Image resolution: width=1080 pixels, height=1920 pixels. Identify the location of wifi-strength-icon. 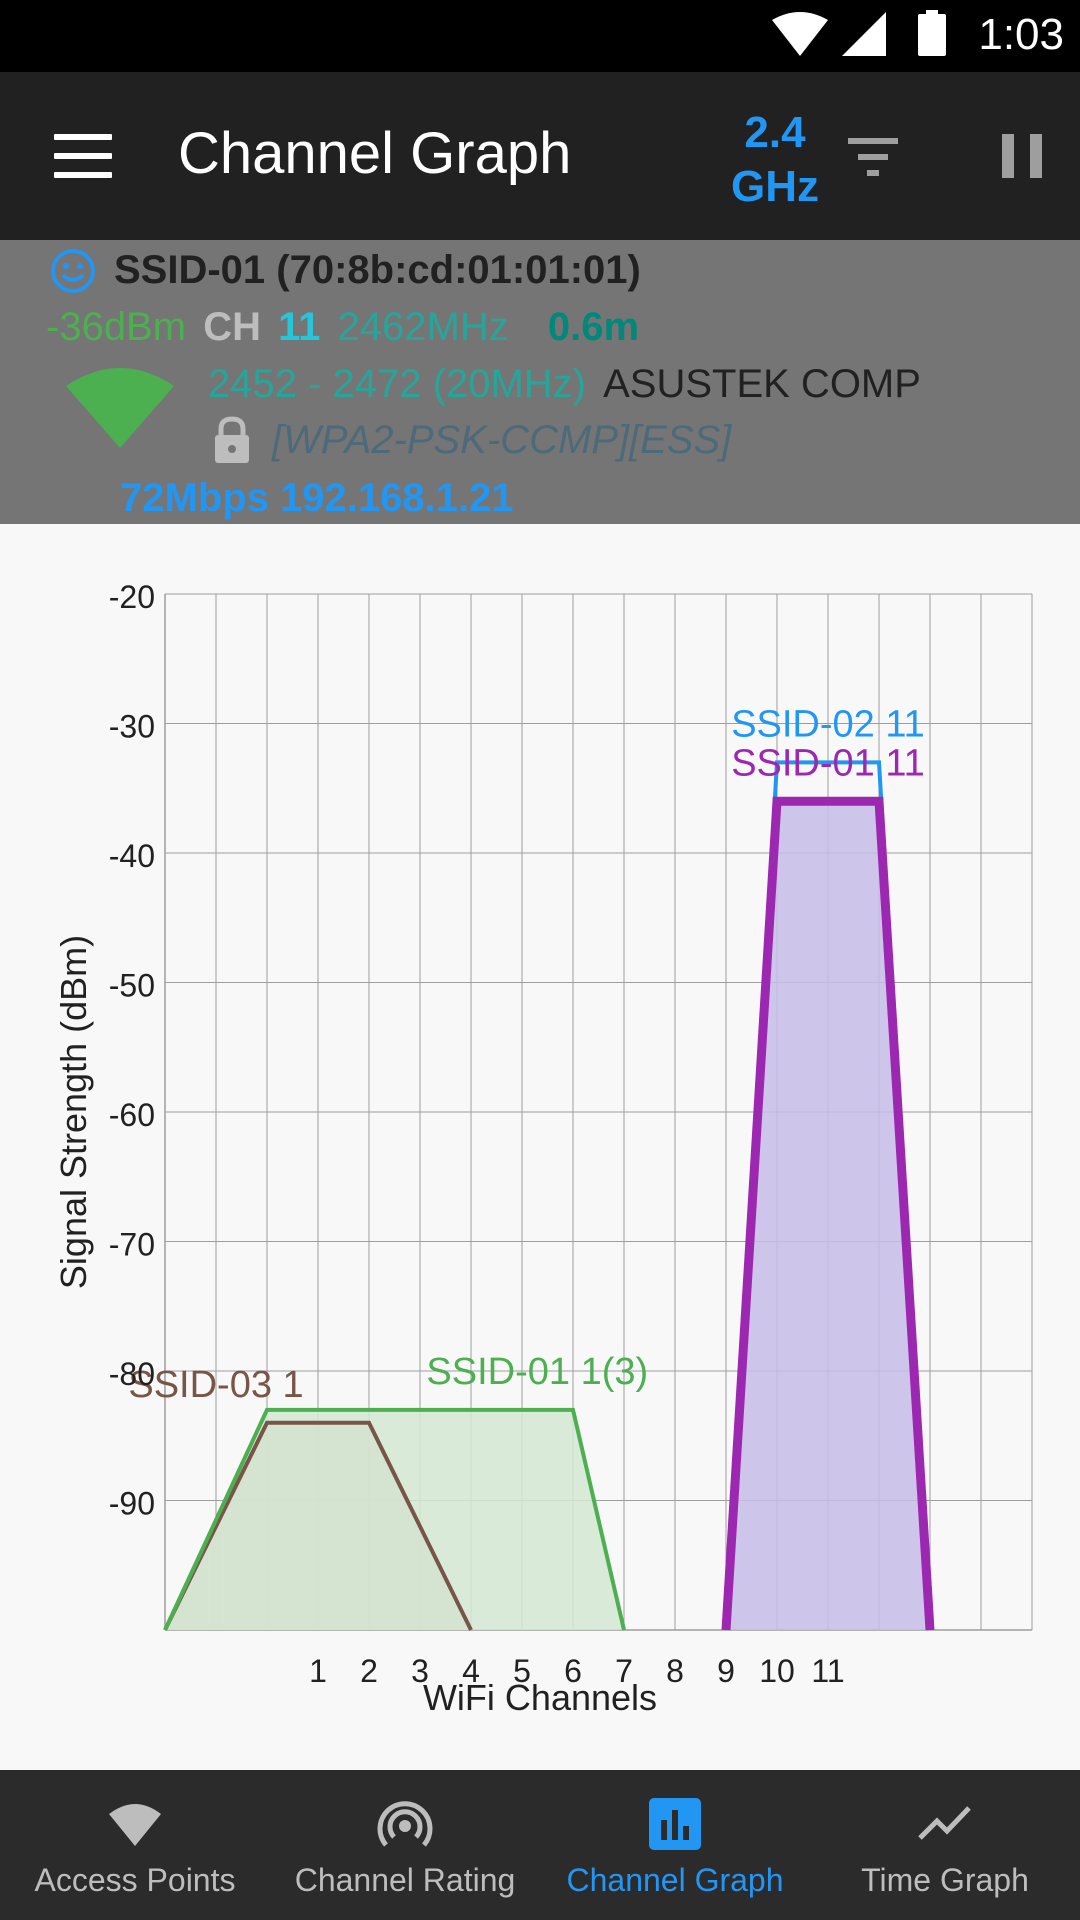
(120, 408).